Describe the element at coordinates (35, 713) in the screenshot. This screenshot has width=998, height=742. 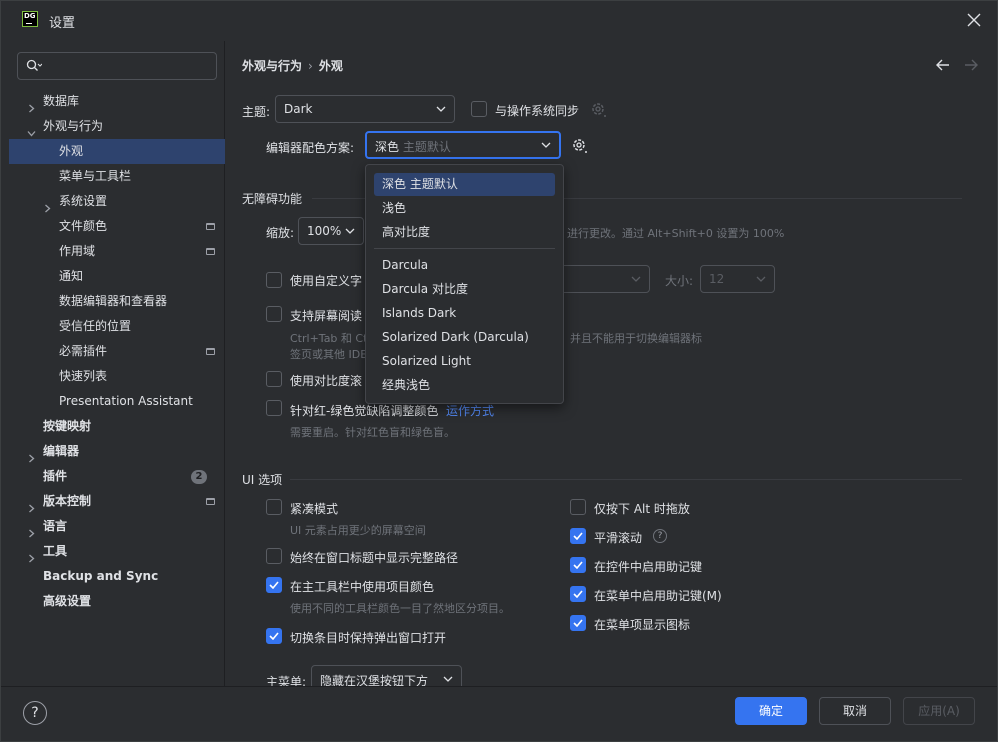
I see `help-button: ?` at that location.